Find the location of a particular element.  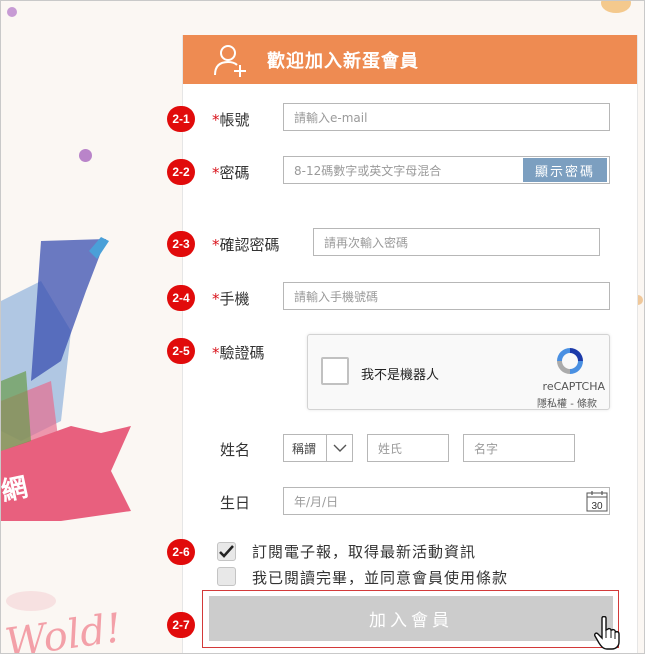

phone-placeholder: 請輸入手機號碼 is located at coordinates (336, 296).